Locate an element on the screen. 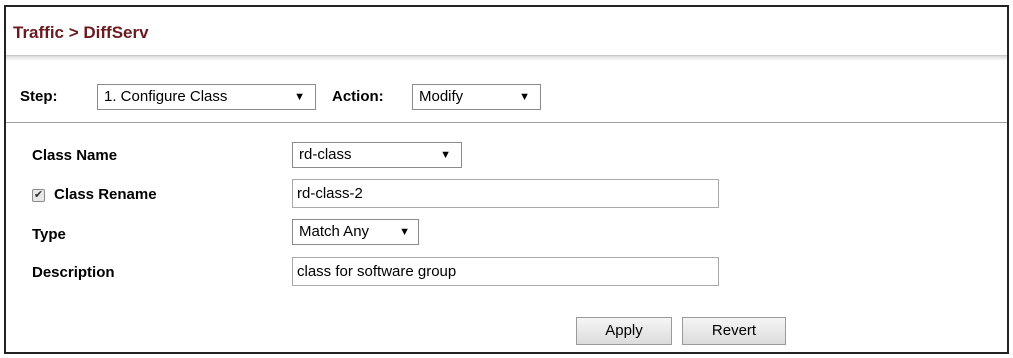  revert-button: Revert is located at coordinates (734, 331).